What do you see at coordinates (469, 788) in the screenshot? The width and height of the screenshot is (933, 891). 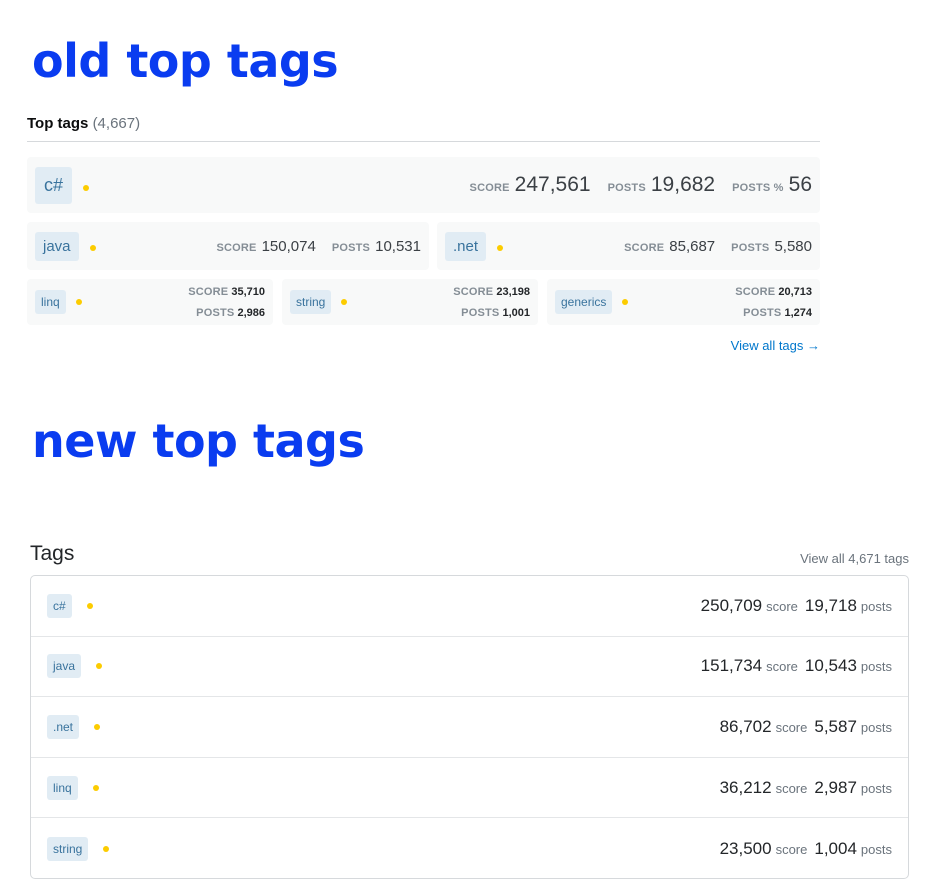 I see `list-item: linq 36,212 score 2,987 posts` at bounding box center [469, 788].